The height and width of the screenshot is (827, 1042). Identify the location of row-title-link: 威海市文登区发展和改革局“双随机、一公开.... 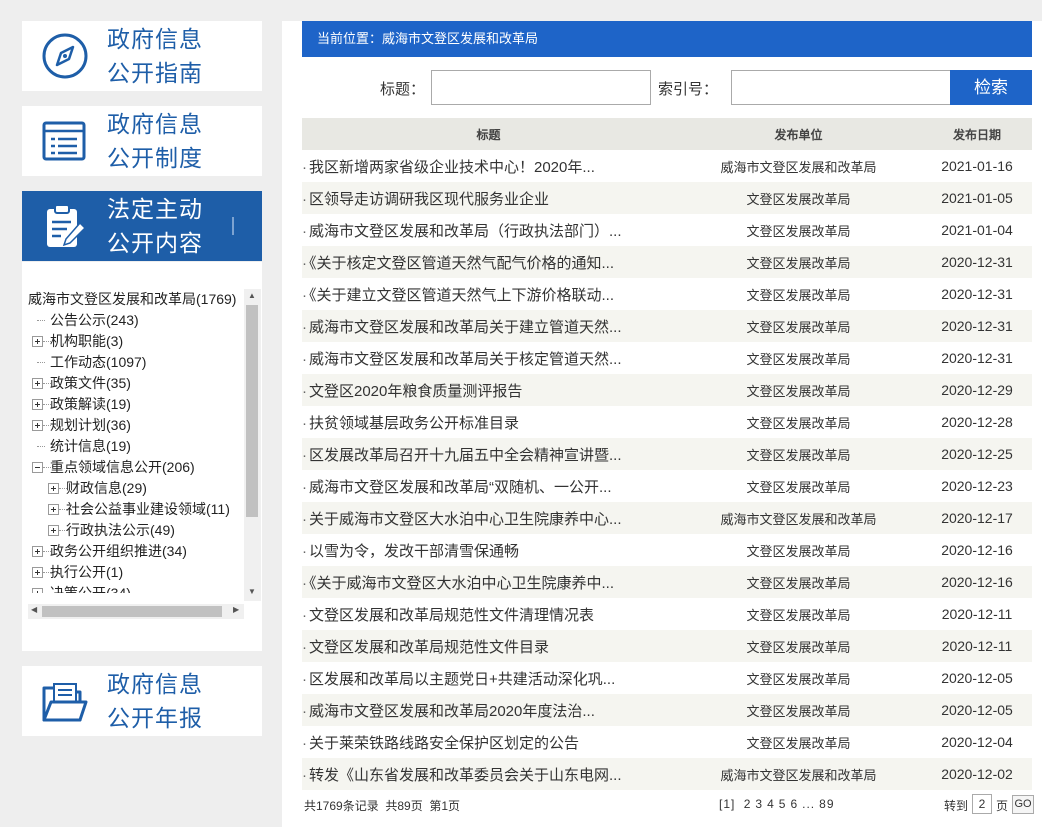
(461, 487).